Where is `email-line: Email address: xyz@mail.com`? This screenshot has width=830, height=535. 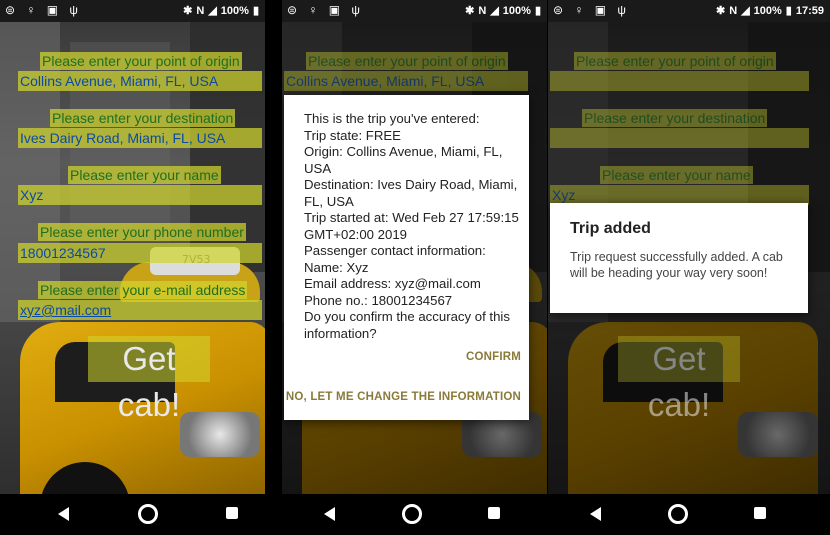 email-line: Email address: xyz@mail.com is located at coordinates (392, 283).